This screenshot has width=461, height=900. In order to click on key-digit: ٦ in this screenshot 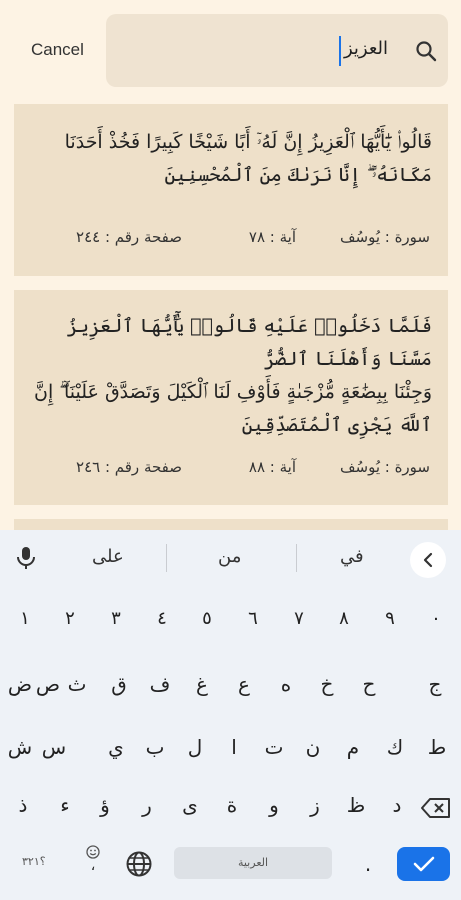, I will do `click(253, 618)`.